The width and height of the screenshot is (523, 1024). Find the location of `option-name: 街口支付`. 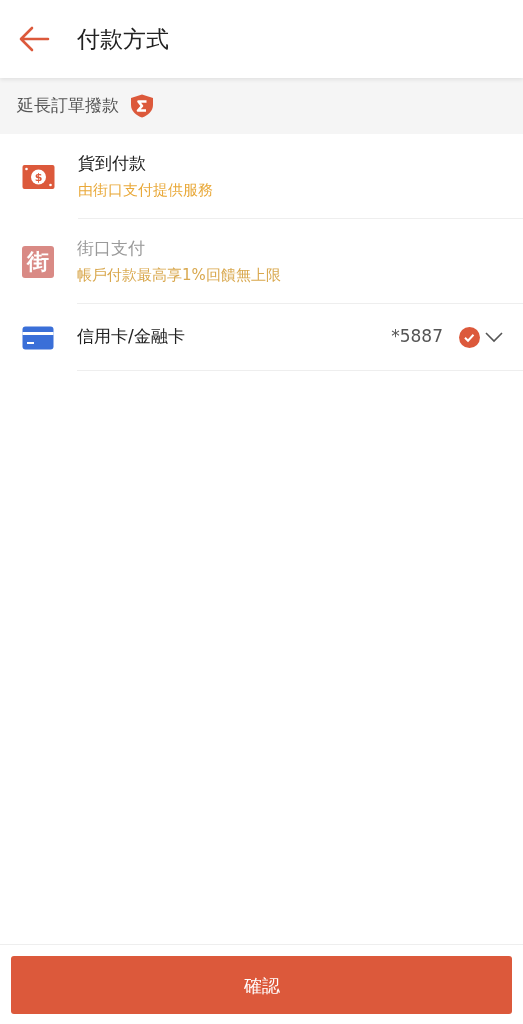

option-name: 街口支付 is located at coordinates (111, 248).